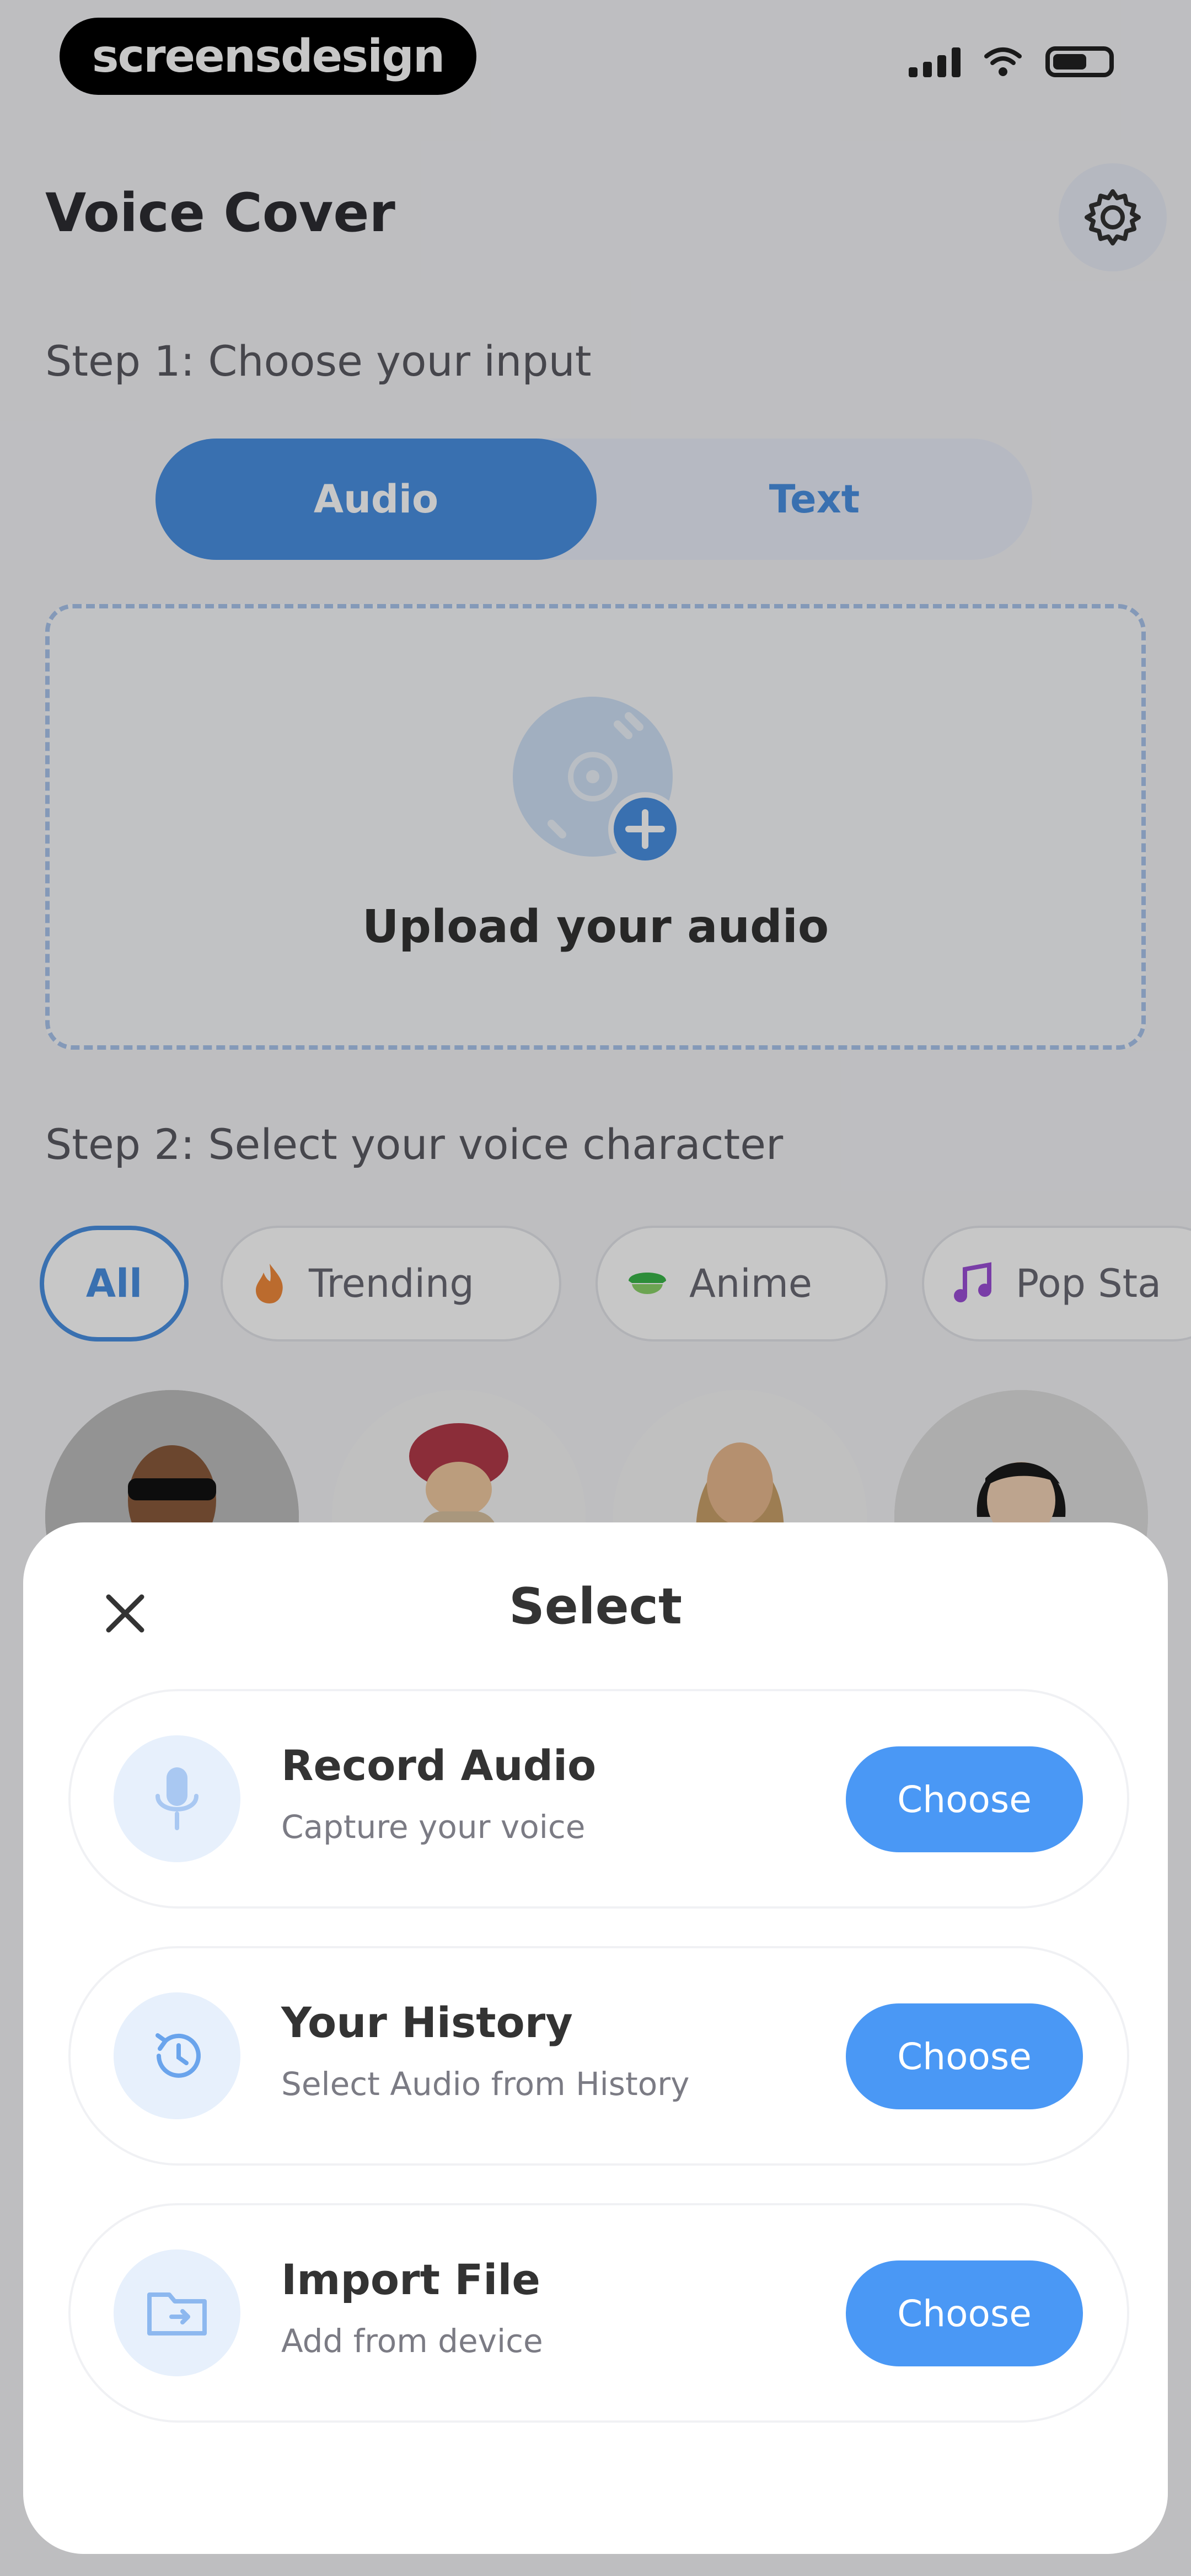  What do you see at coordinates (433, 1827) in the screenshot?
I see `option-subtitle: Capture your voice` at bounding box center [433, 1827].